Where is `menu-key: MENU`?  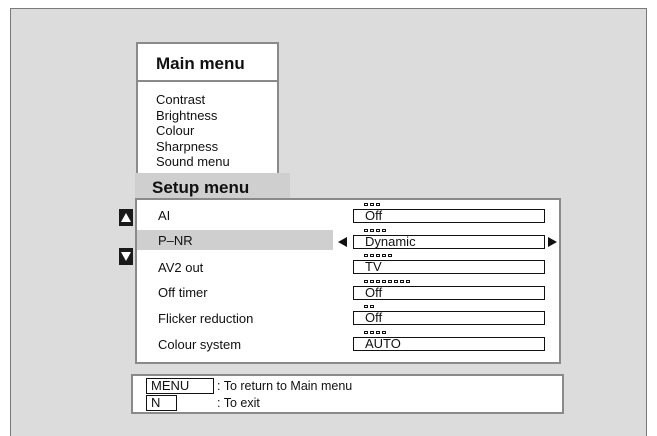
menu-key: MENU is located at coordinates (180, 386).